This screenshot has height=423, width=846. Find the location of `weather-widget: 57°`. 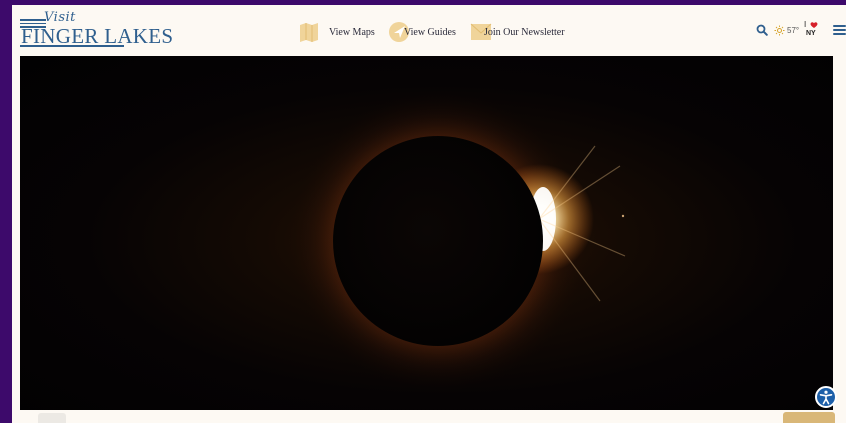

weather-widget: 57° is located at coordinates (786, 30).